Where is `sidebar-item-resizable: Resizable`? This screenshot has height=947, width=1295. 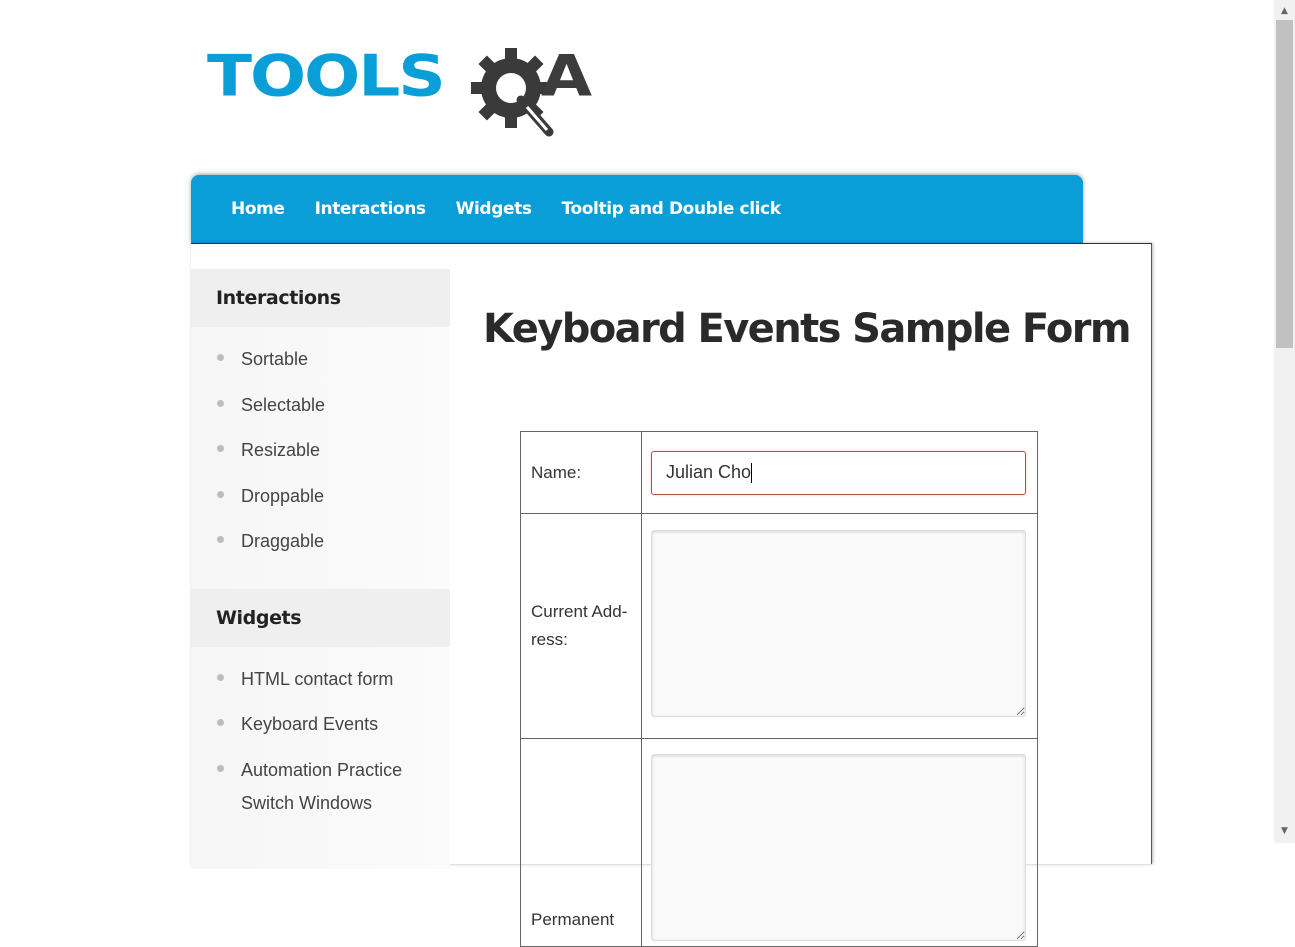 sidebar-item-resizable: Resizable is located at coordinates (320, 450).